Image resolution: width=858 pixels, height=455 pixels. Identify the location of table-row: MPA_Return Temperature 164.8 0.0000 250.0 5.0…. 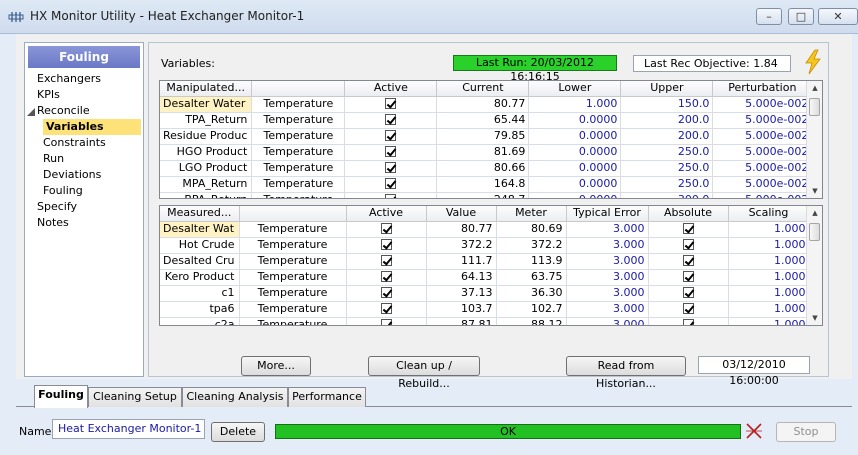
(486, 184).